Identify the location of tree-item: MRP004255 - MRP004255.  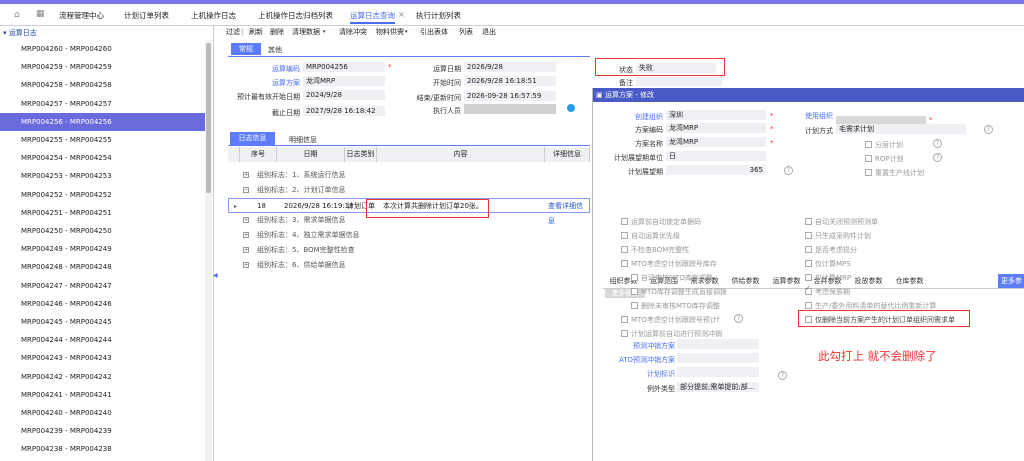
(102, 140).